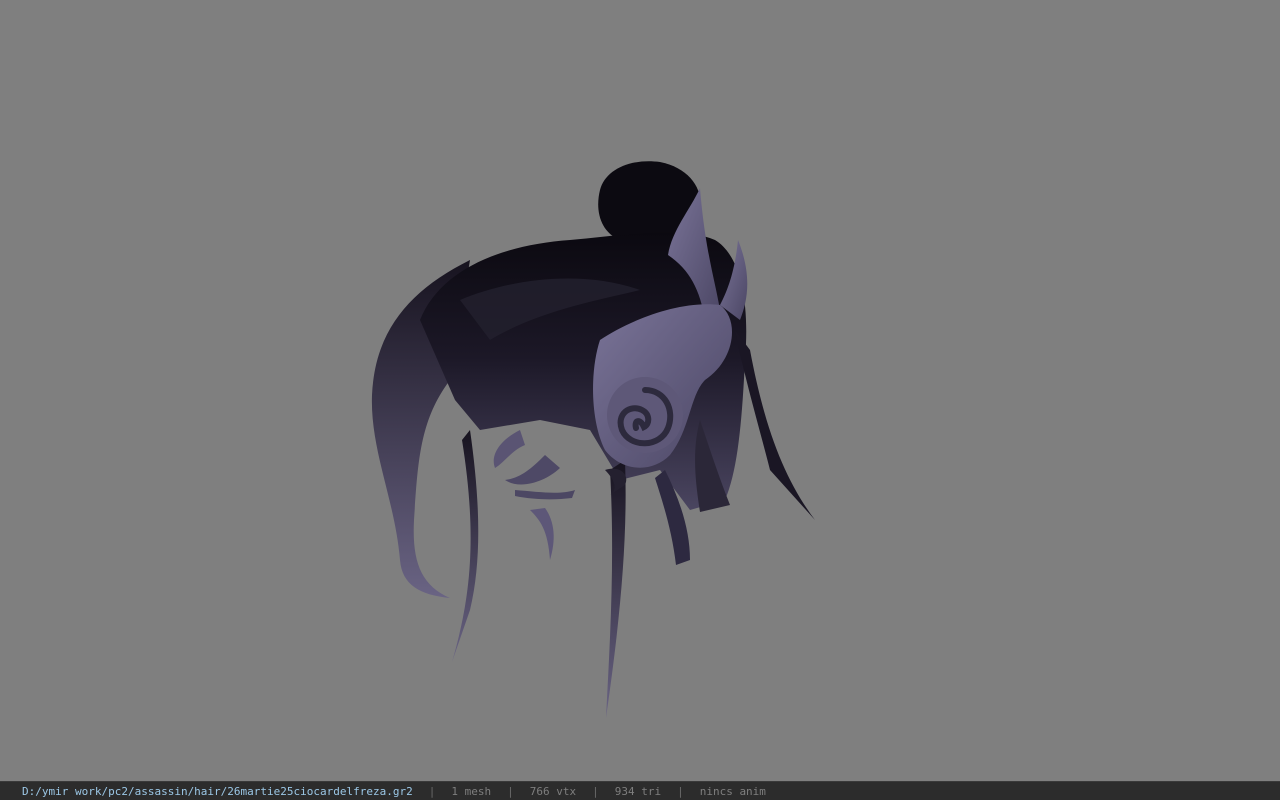 This screenshot has width=1280, height=800. Describe the element at coordinates (553, 791) in the screenshot. I see `vertex-count: 766 vtx` at that location.